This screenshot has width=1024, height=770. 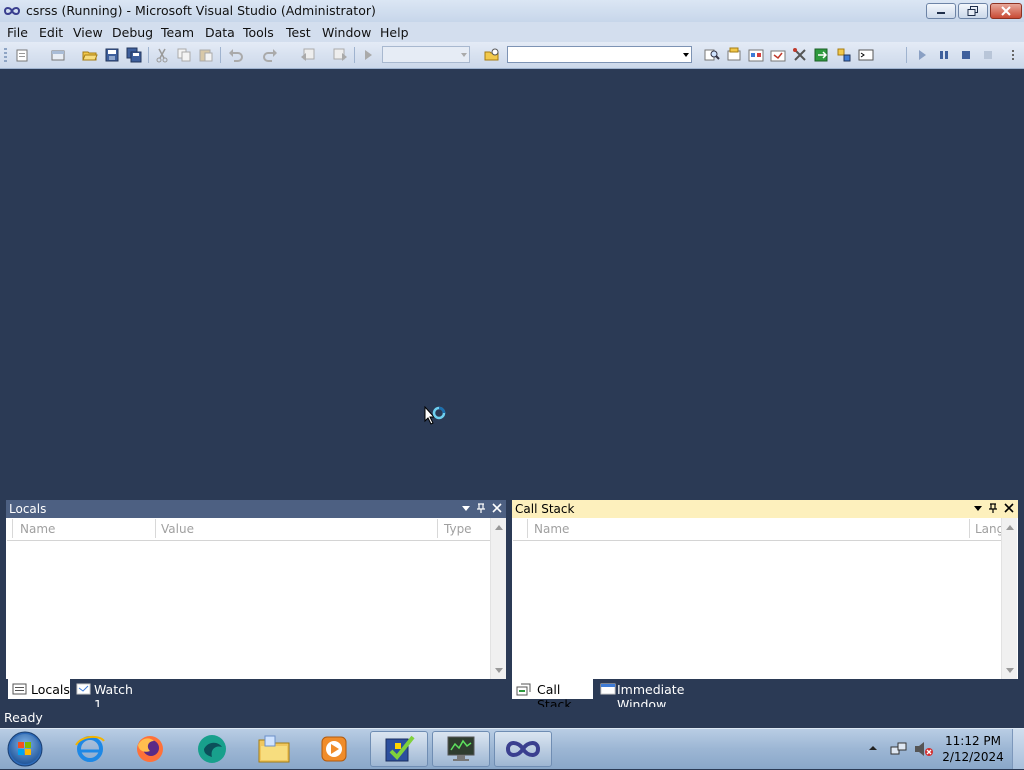 What do you see at coordinates (394, 32) in the screenshot?
I see `menu-help: Help` at bounding box center [394, 32].